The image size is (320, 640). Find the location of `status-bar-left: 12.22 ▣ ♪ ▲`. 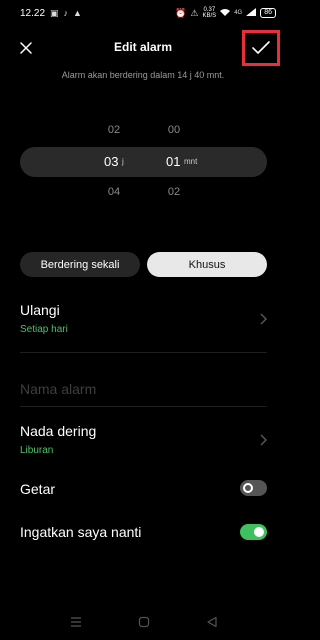

status-bar-left: 12.22 ▣ ♪ ▲ is located at coordinates (51, 13).